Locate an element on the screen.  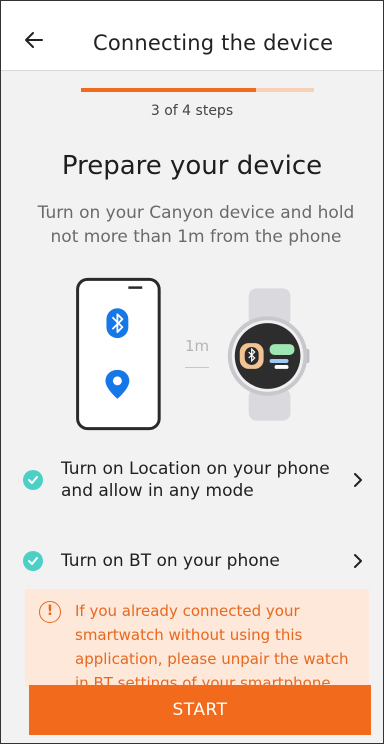
step-item-bluetooth: Turn on BT on your phone is located at coordinates (195, 561).